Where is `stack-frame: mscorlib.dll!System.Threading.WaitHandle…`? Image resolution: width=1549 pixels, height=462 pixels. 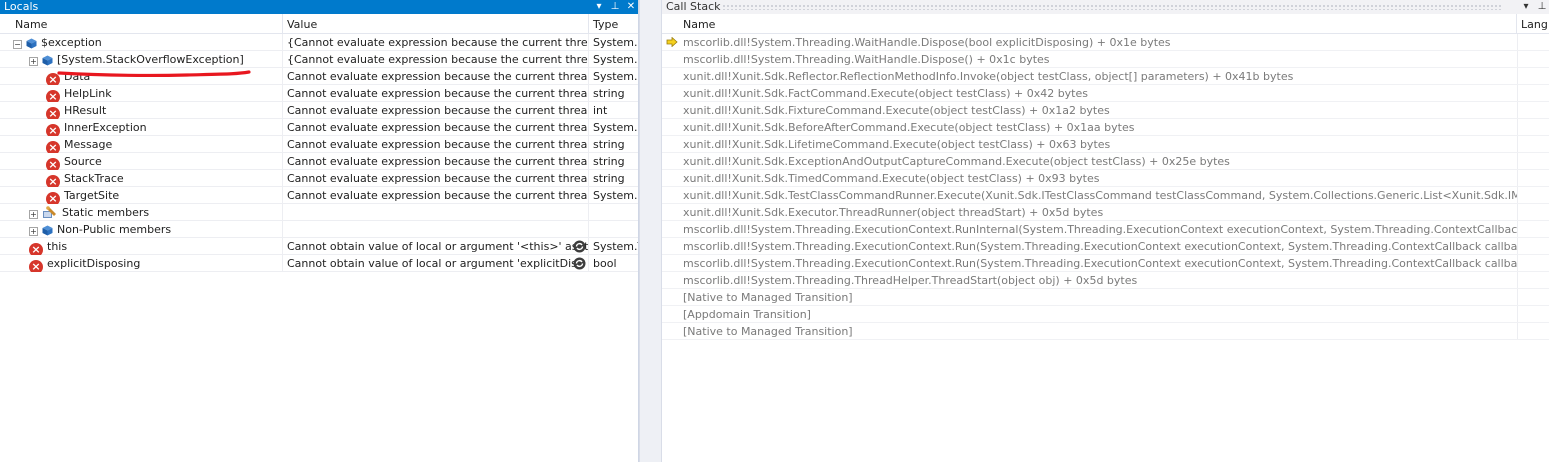 stack-frame: mscorlib.dll!System.Threading.WaitHandle… is located at coordinates (1105, 59).